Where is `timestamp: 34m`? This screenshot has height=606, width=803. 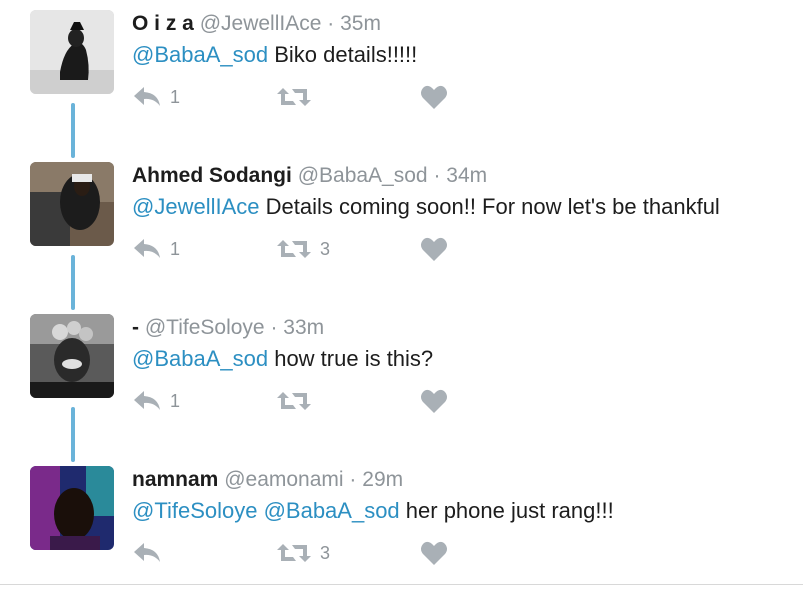
timestamp: 34m is located at coordinates (466, 175).